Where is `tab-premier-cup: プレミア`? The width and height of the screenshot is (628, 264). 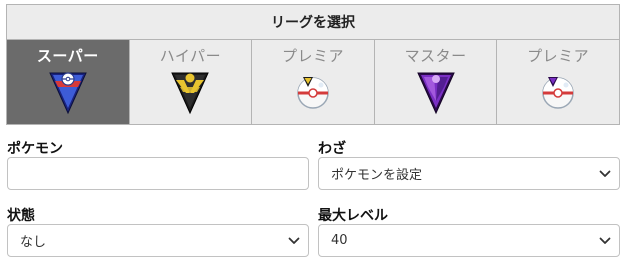 tab-premier-cup: プレミア is located at coordinates (312, 82).